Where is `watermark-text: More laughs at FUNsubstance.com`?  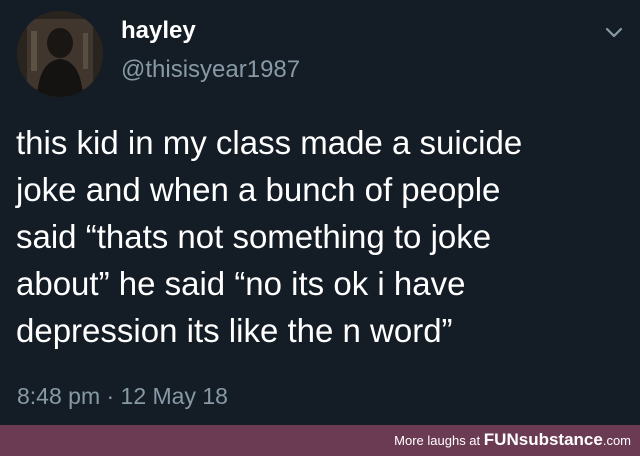 watermark-text: More laughs at FUNsubstance.com is located at coordinates (512, 440).